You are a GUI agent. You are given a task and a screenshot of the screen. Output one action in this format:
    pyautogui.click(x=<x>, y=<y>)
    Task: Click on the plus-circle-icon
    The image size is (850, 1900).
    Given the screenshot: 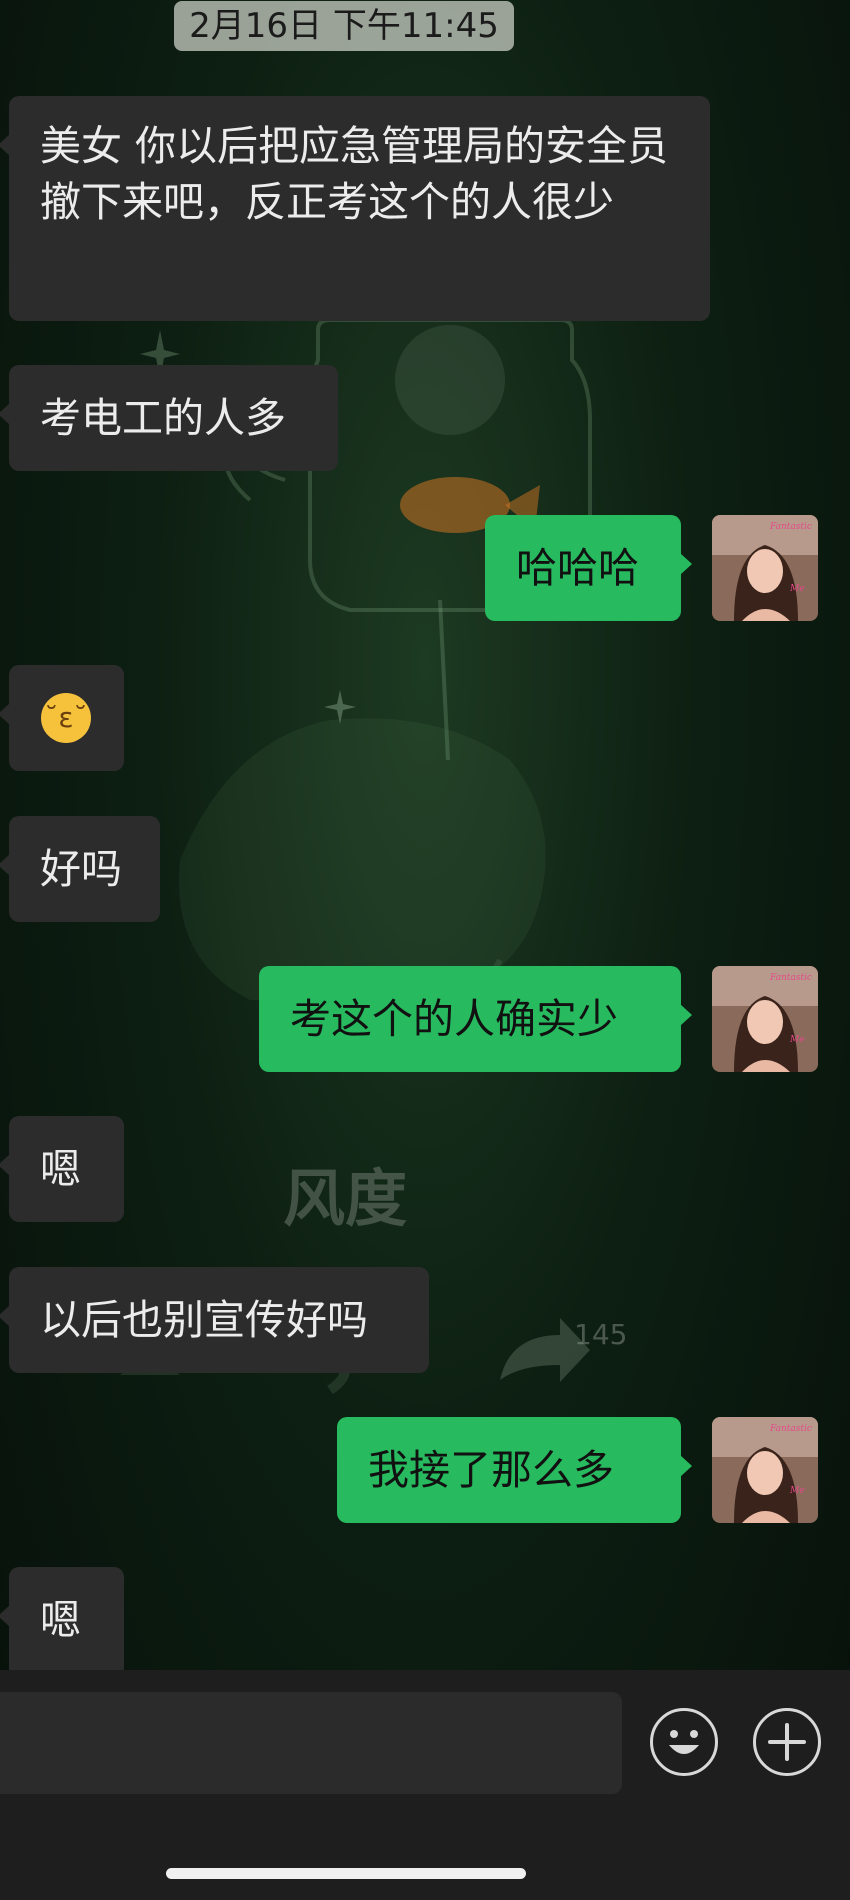 What is the action you would take?
    pyautogui.click(x=787, y=1742)
    